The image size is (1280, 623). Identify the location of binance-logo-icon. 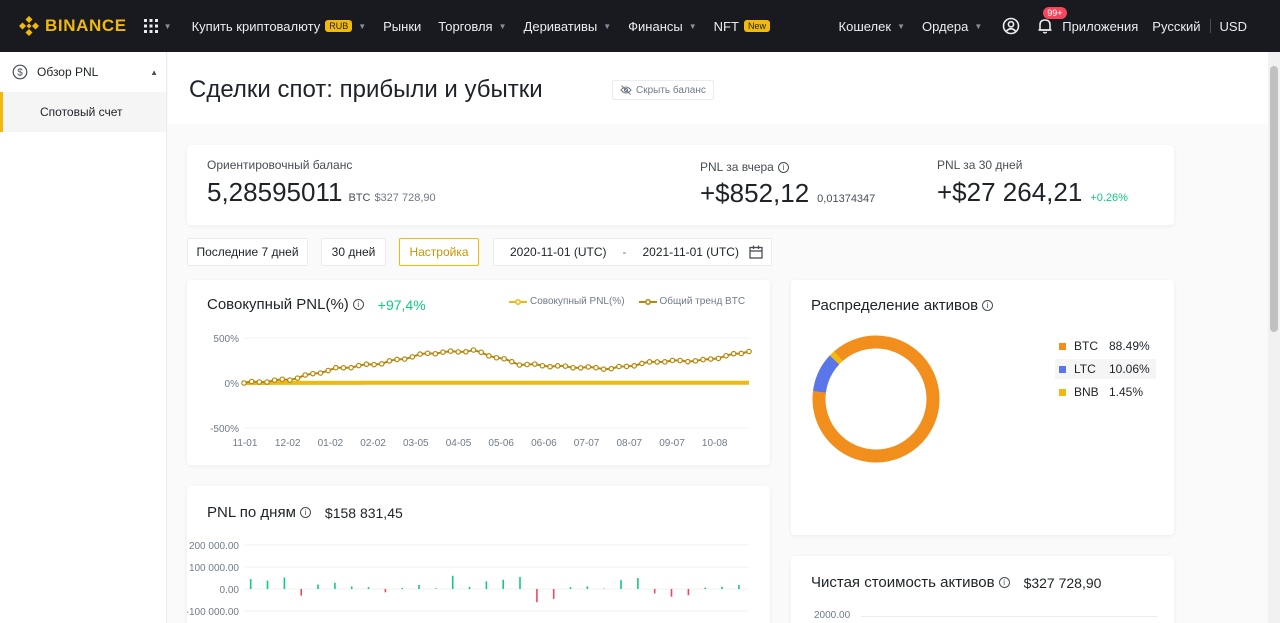
(29, 26).